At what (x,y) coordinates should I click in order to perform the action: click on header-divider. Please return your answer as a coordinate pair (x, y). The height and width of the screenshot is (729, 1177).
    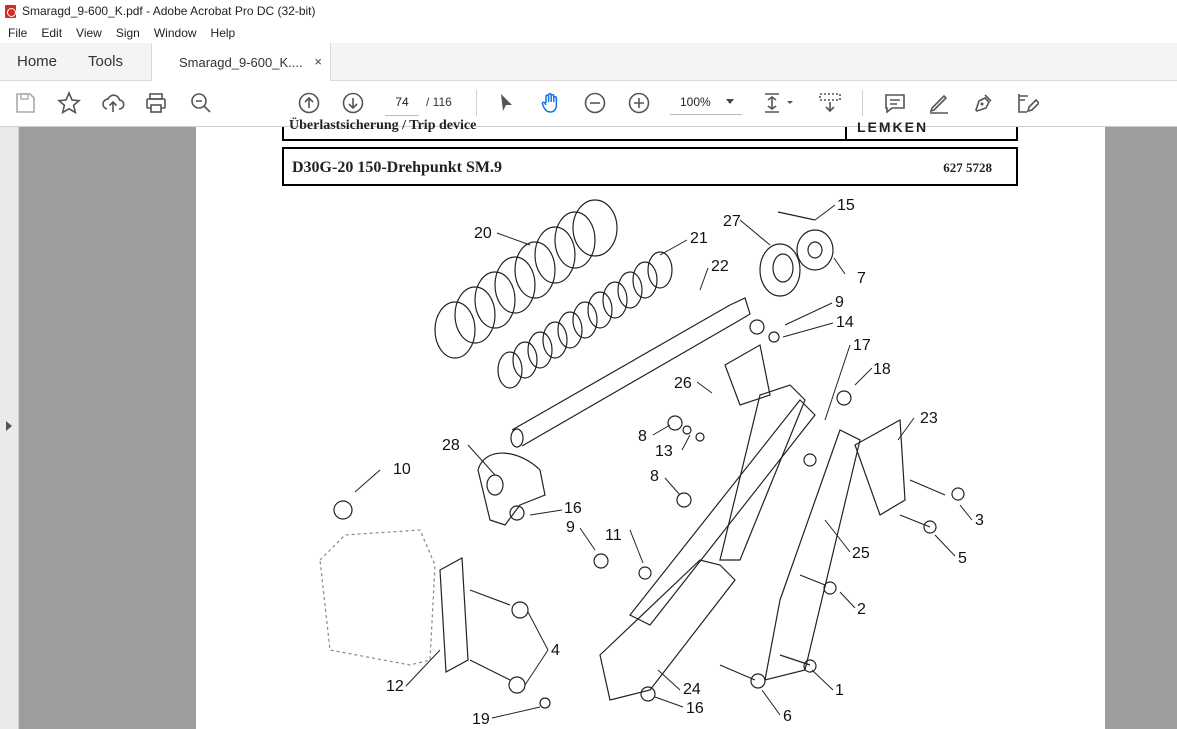
    Looking at the image, I should click on (846, 134).